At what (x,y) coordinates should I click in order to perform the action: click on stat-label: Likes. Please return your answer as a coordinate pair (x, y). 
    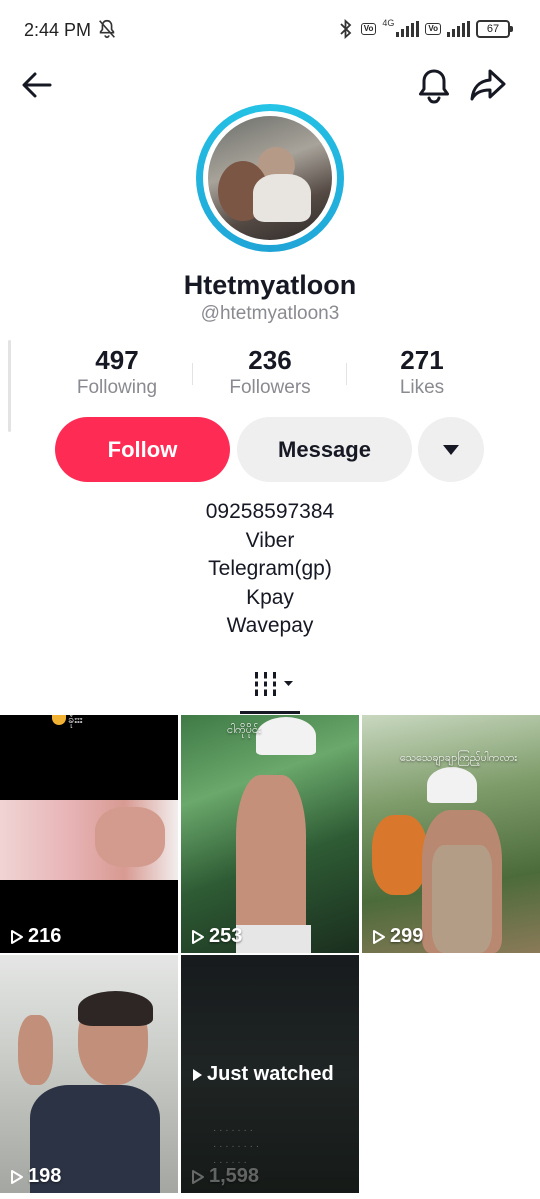
    Looking at the image, I should click on (422, 387).